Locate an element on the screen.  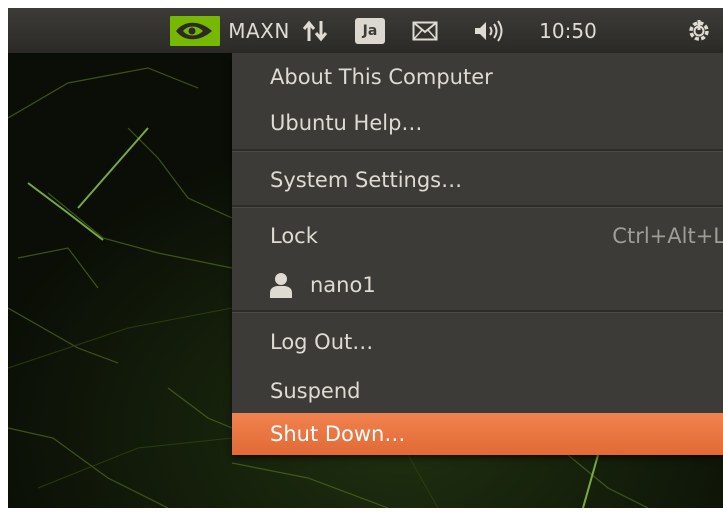
menu-item-lock: Lock Ctrl+Alt+L is located at coordinates (477, 236).